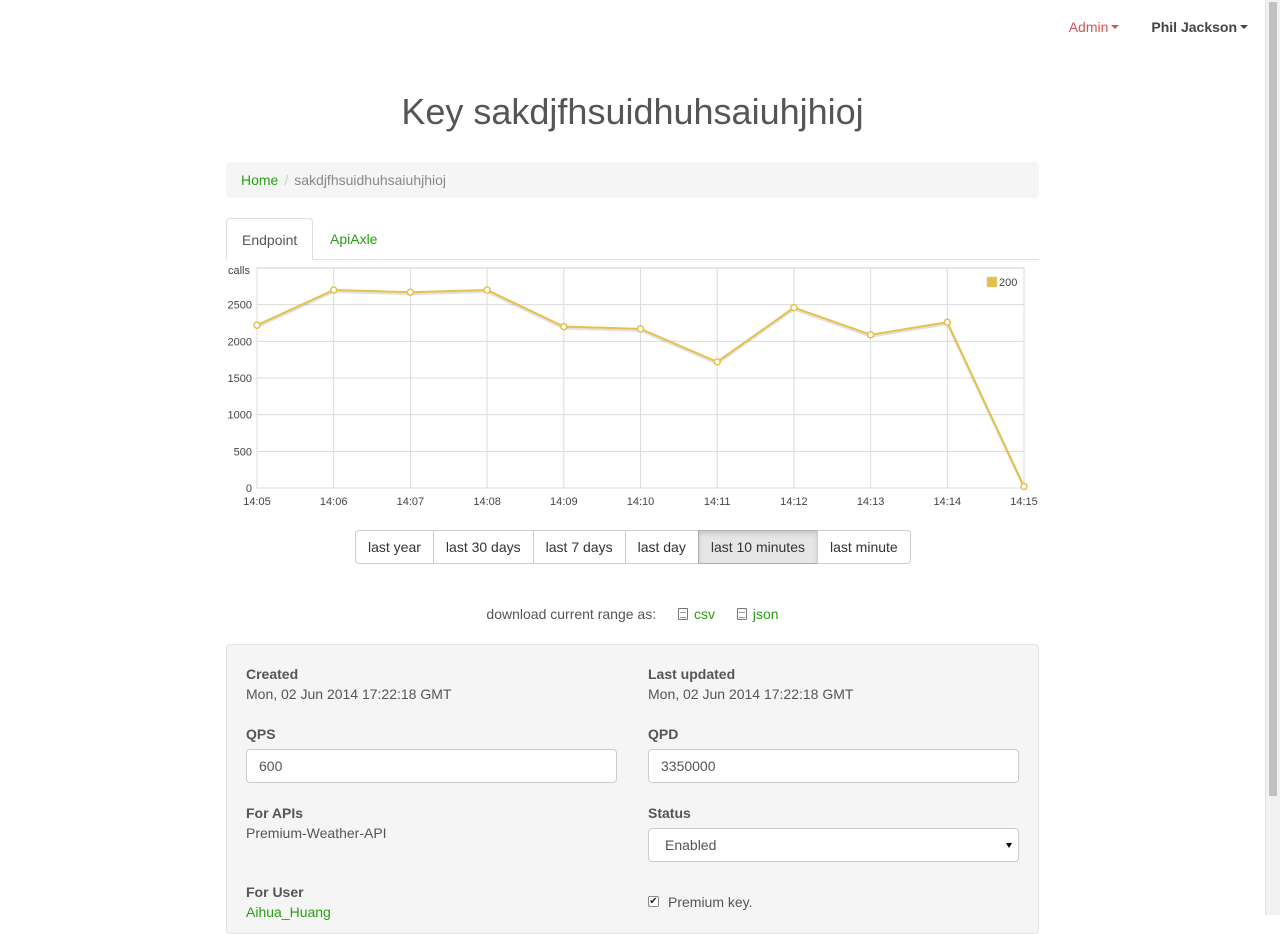 The width and height of the screenshot is (1280, 934). What do you see at coordinates (1009, 845) in the screenshot?
I see `select-arrow-icon` at bounding box center [1009, 845].